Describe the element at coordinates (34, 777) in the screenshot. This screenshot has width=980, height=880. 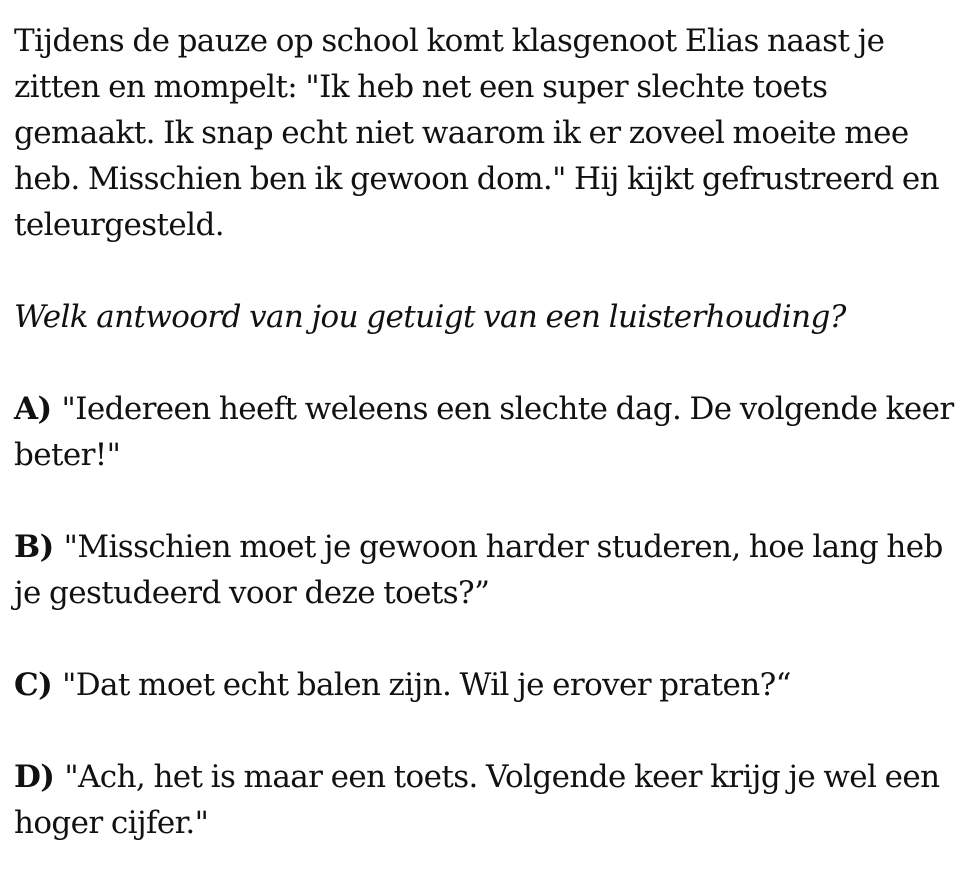
I see `option-letter: D)` at that location.